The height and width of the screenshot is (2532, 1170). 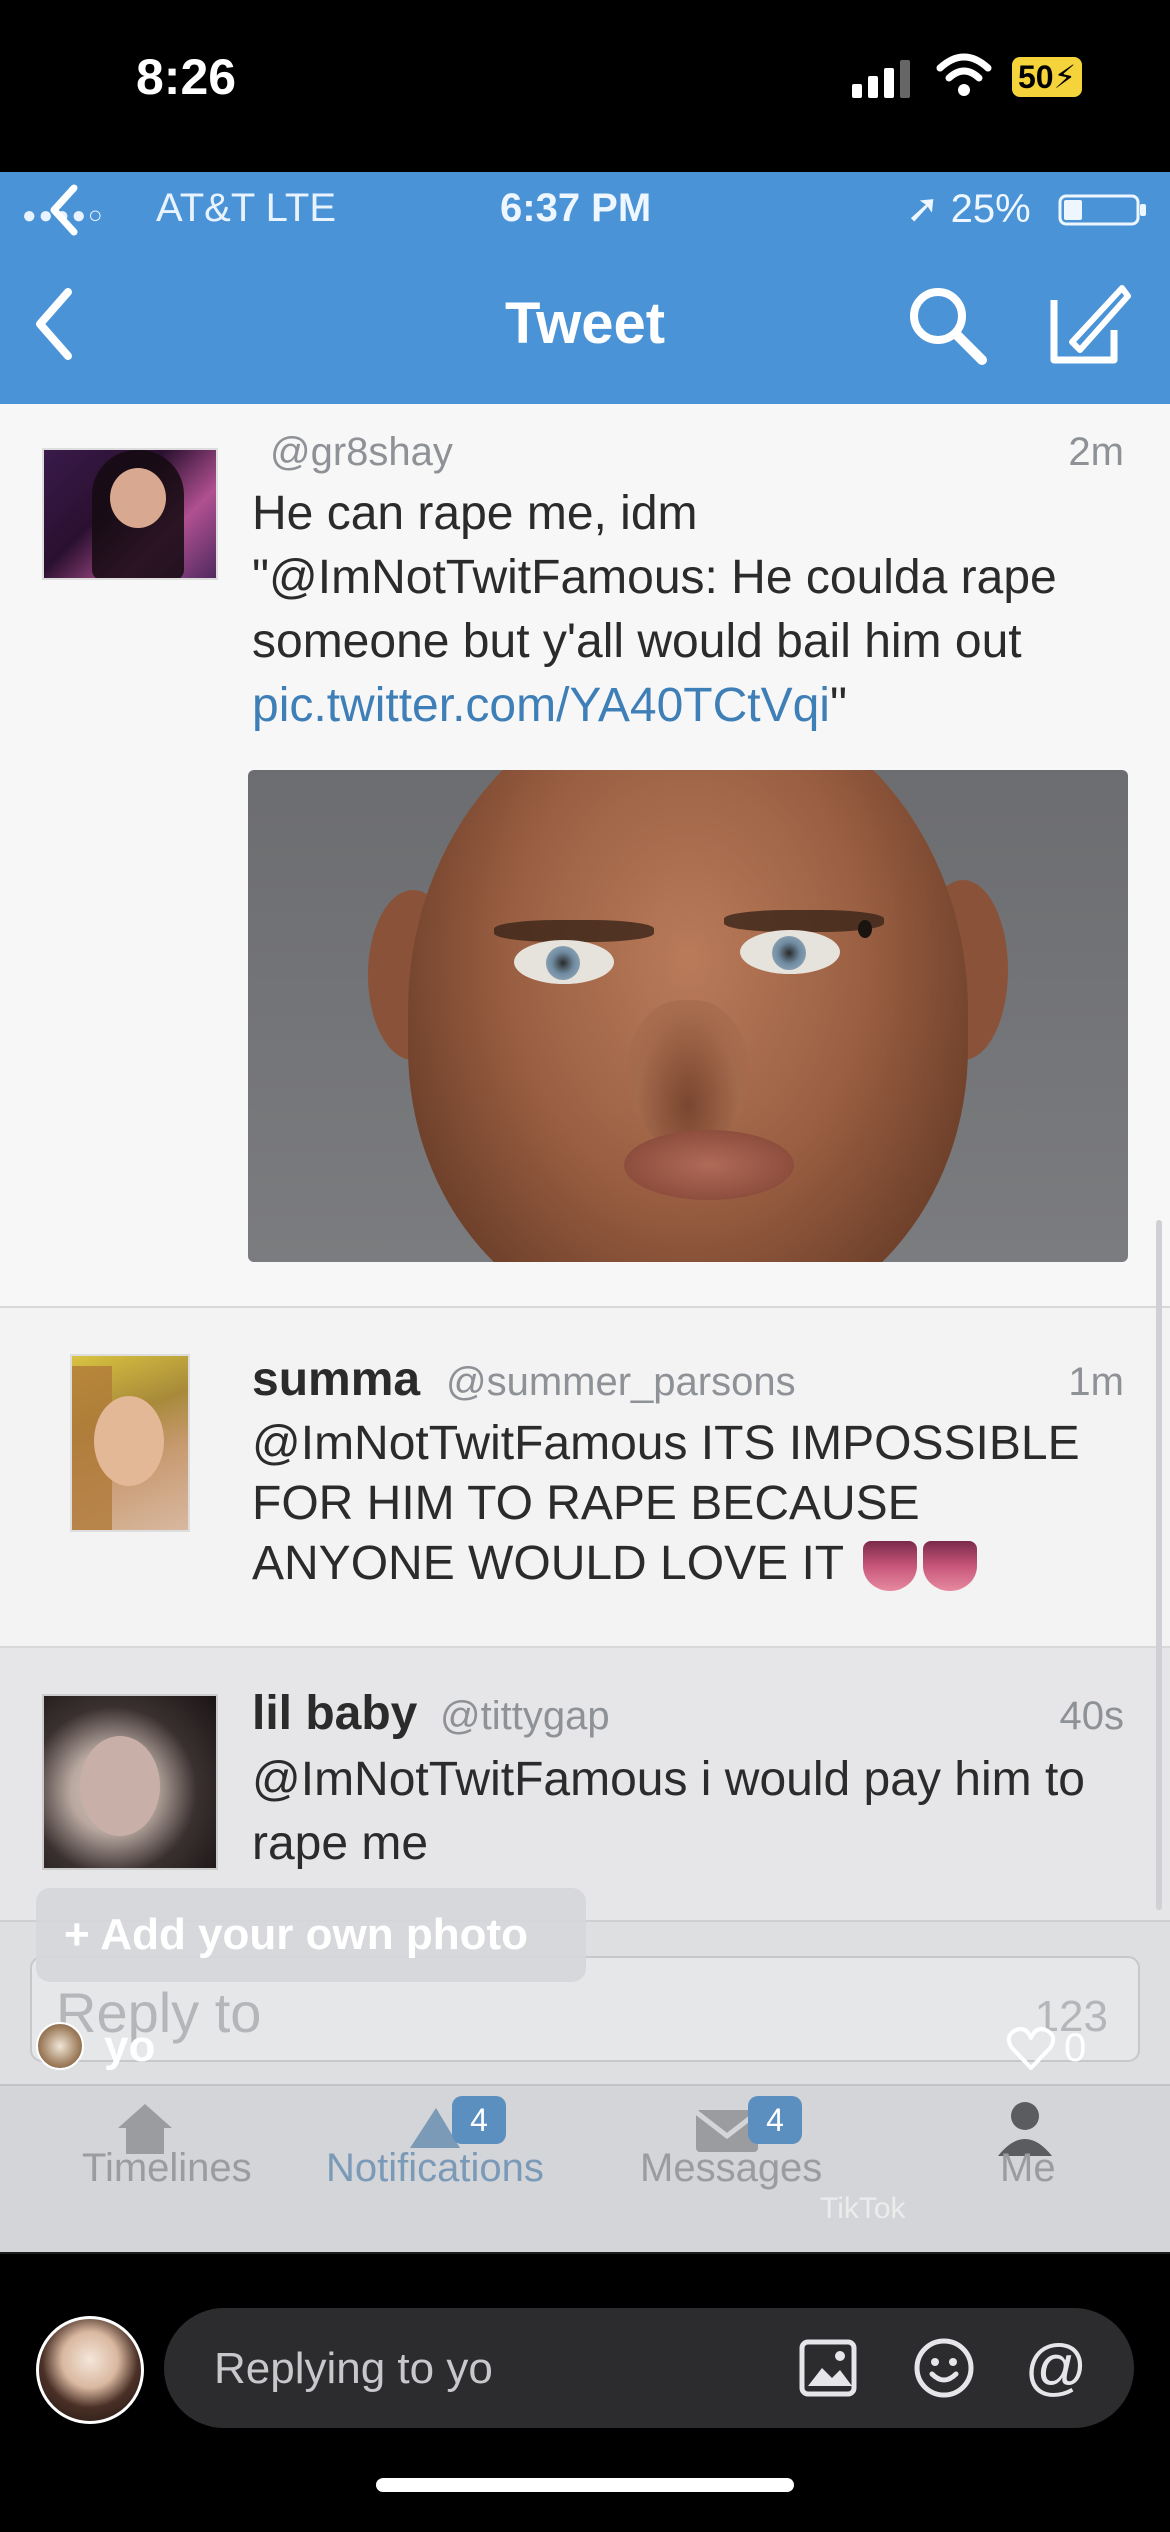 What do you see at coordinates (863, 2208) in the screenshot?
I see `tiktok-watermark: TikTok` at bounding box center [863, 2208].